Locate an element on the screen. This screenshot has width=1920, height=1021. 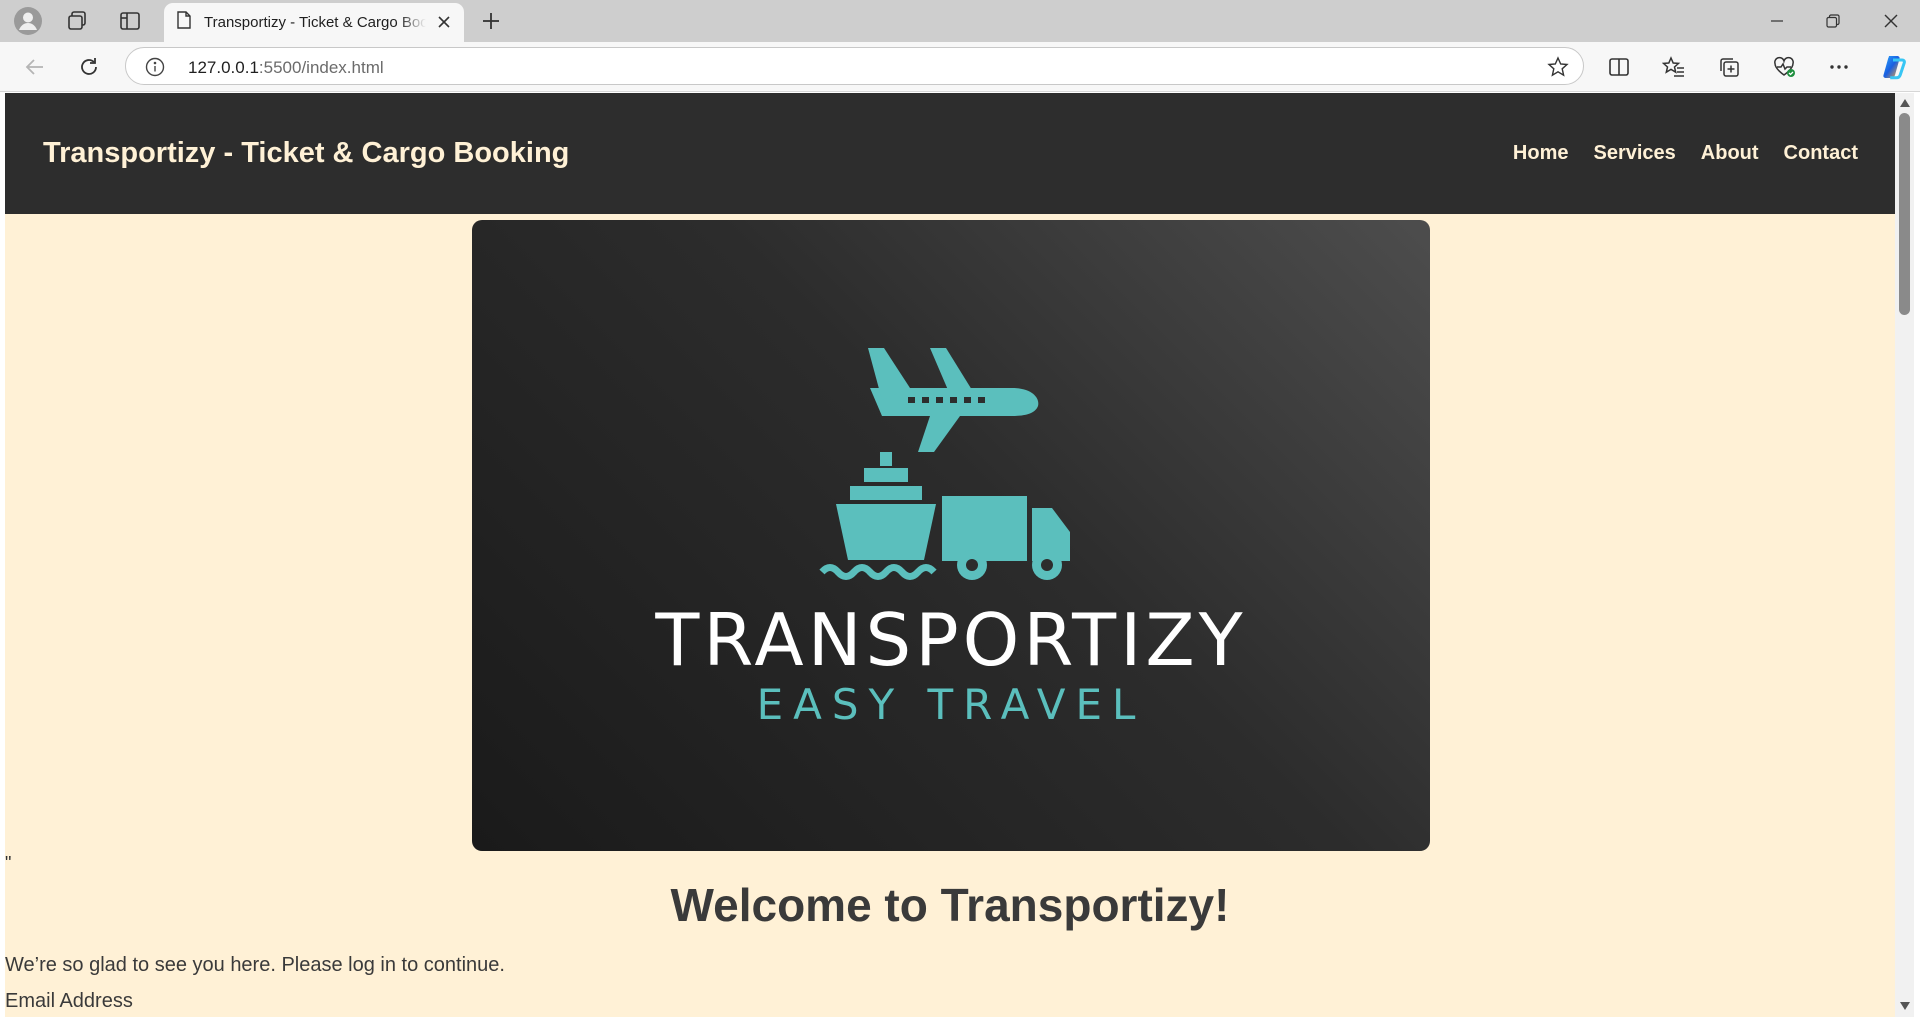
welcome-heading: Welcome to Transportizy! is located at coordinates (950, 905).